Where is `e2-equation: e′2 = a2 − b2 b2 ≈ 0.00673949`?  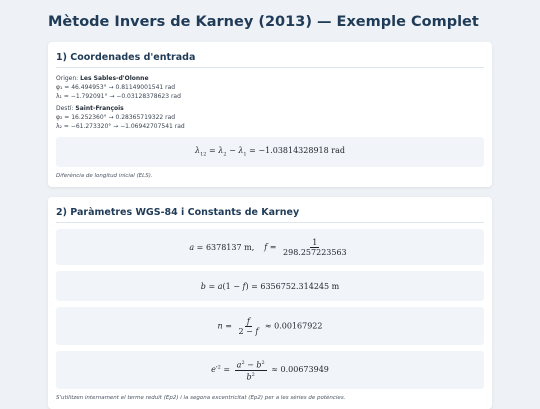
e2-equation: e′2 = a2 − b2 b2 ≈ 0.00673949 is located at coordinates (270, 370).